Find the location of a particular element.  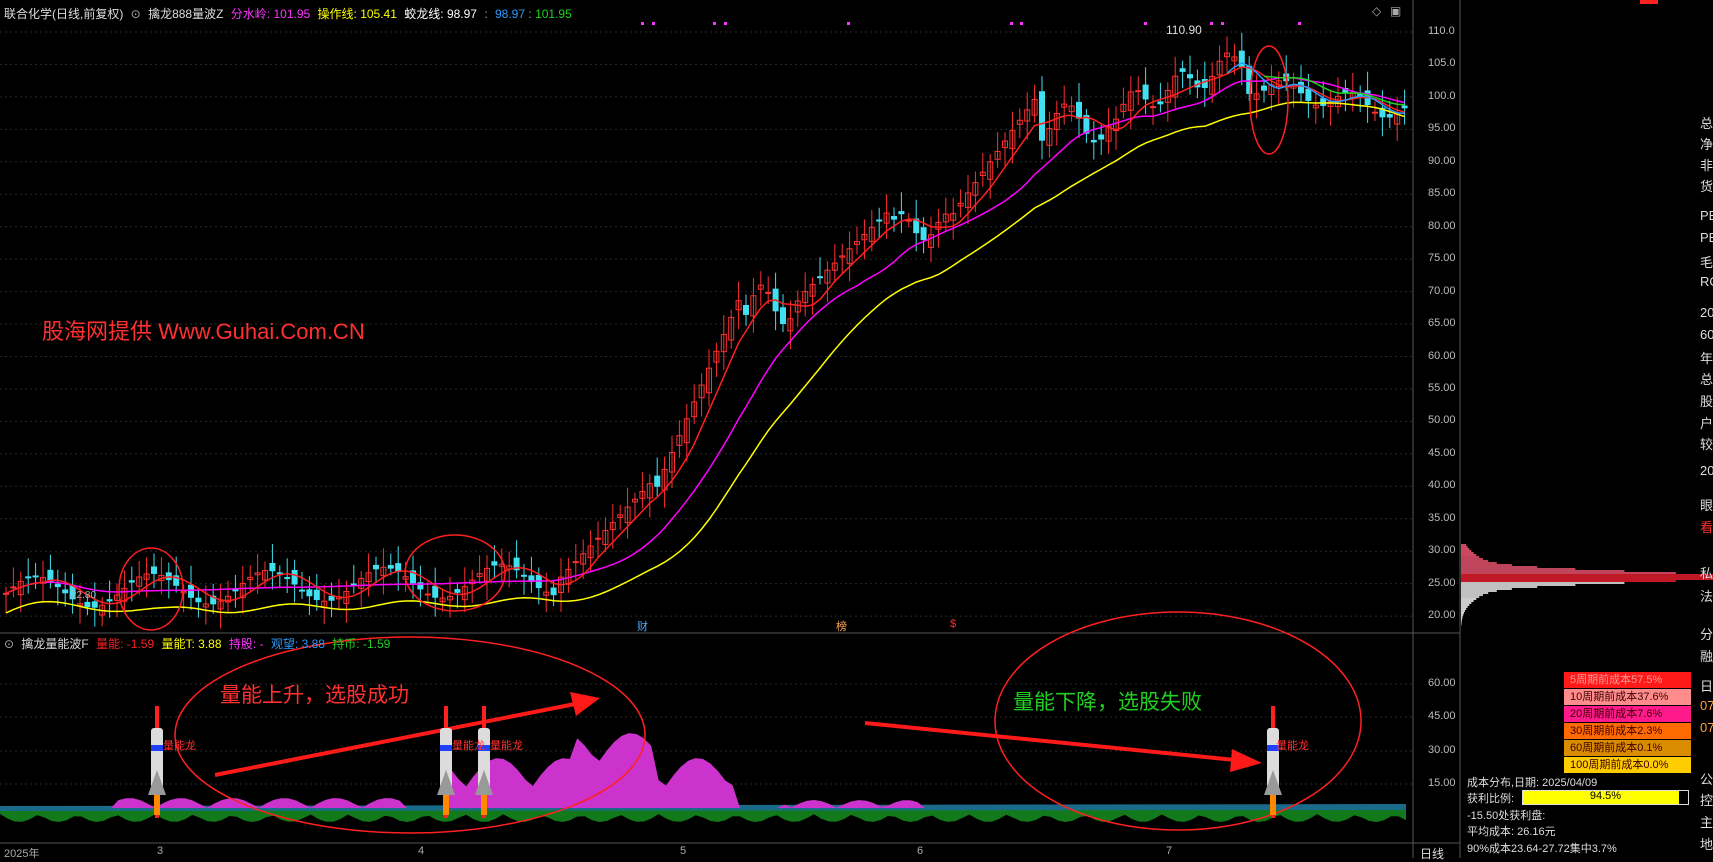

signal-dots is located at coordinates (971, 23).